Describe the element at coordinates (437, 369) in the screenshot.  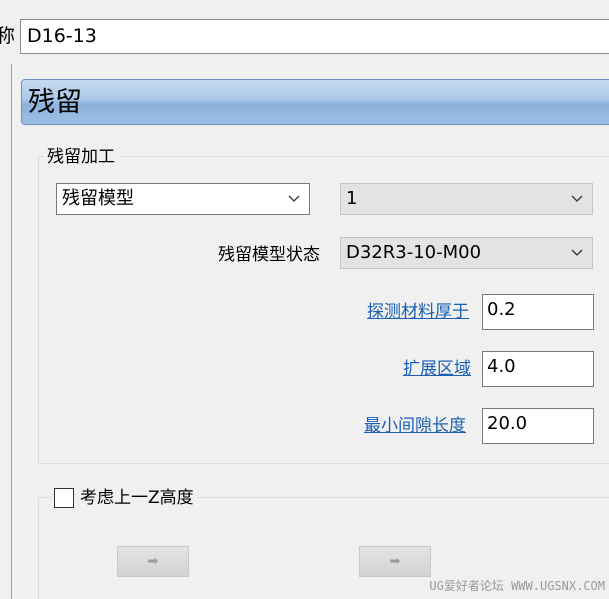
I see `expand-area-link: 扩展区域` at that location.